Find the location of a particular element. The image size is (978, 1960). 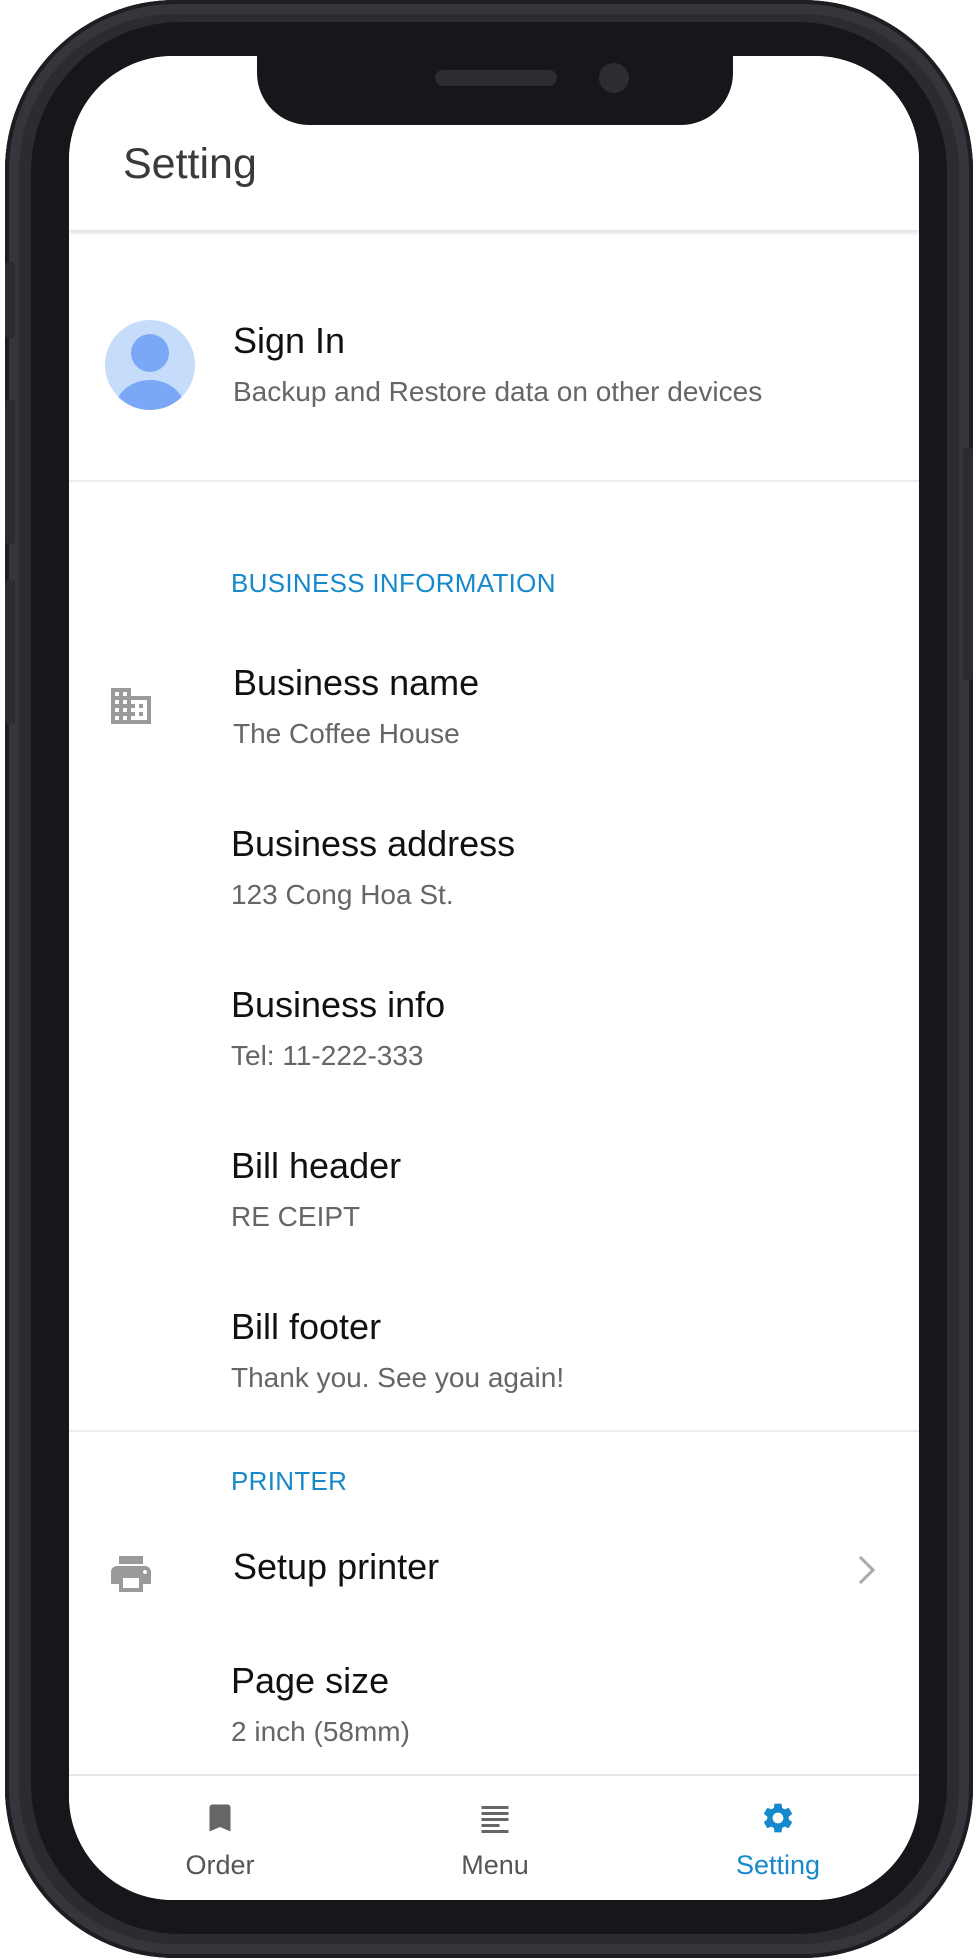

bill-header-value: RE CEIPT is located at coordinates (296, 1216).